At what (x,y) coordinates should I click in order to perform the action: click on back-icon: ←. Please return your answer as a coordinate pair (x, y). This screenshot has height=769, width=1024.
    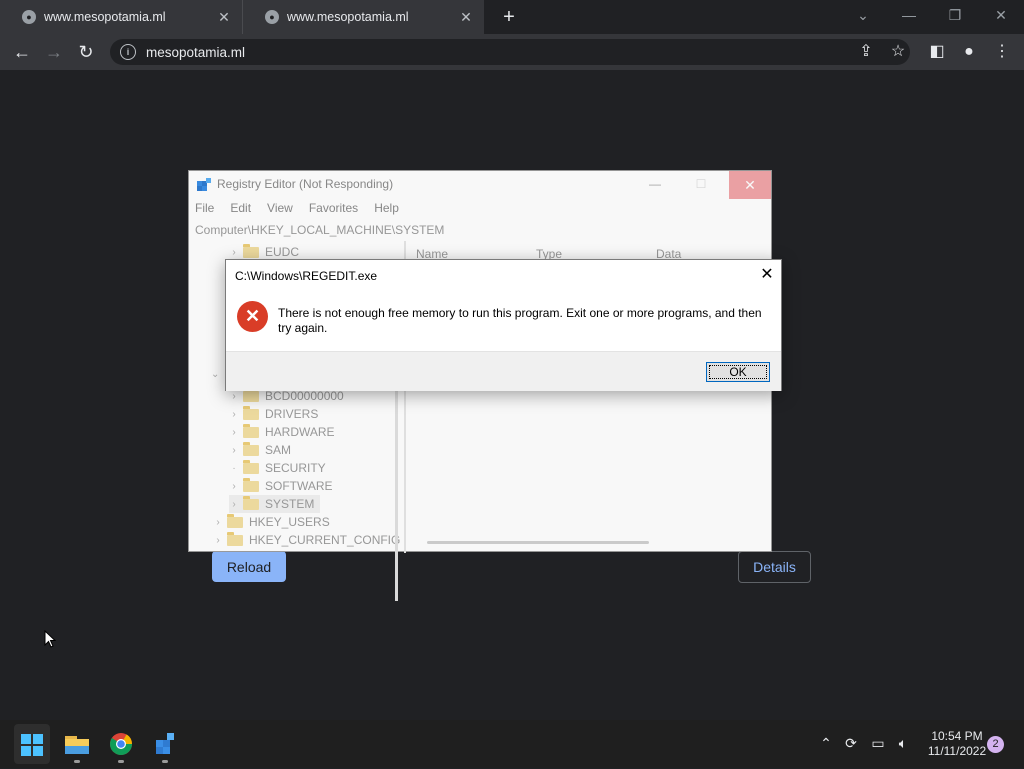
    Looking at the image, I should click on (22, 52).